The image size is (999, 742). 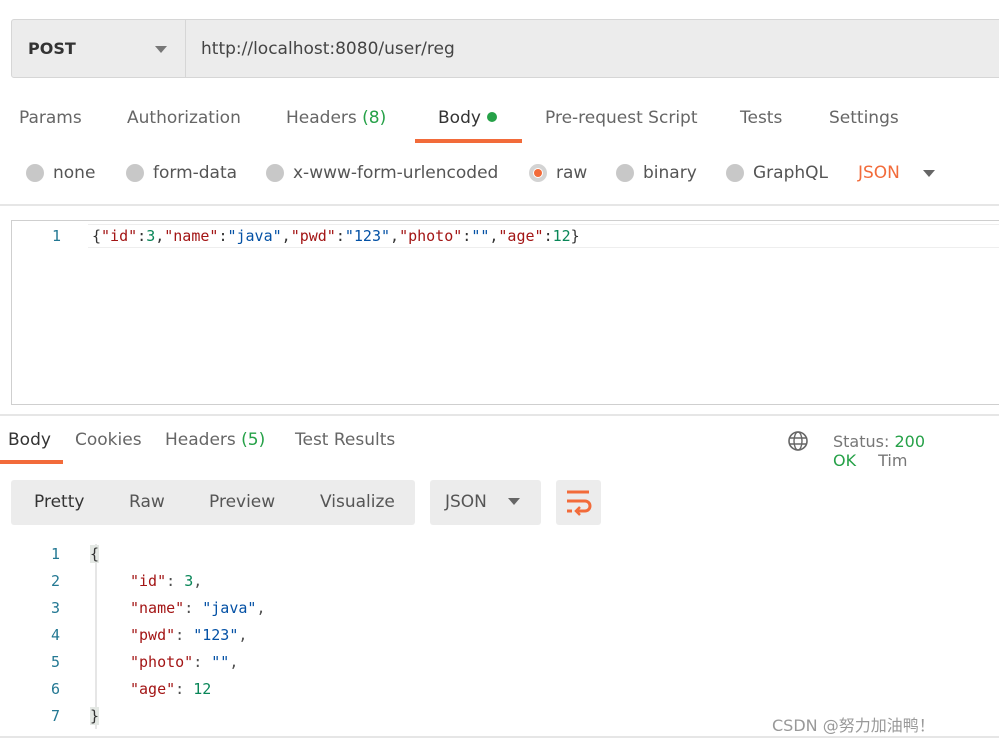 I want to click on body-format-select: JSON, so click(x=896, y=173).